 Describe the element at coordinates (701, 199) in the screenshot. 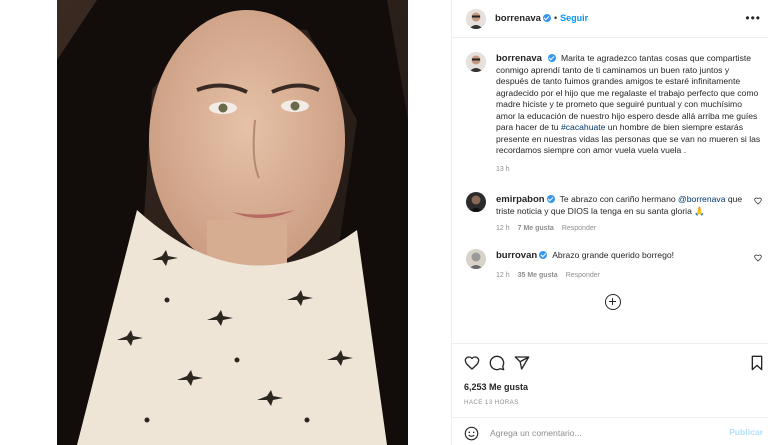

I see `comment-mention-link: @borrenava` at that location.